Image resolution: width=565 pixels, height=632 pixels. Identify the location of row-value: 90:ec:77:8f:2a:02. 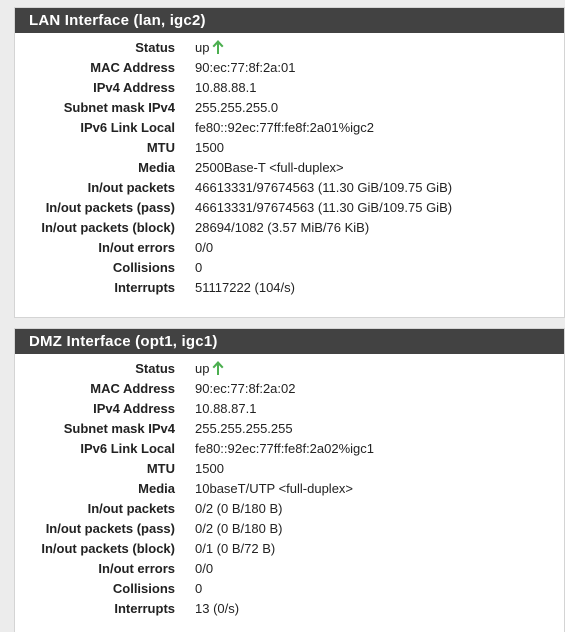
(245, 388).